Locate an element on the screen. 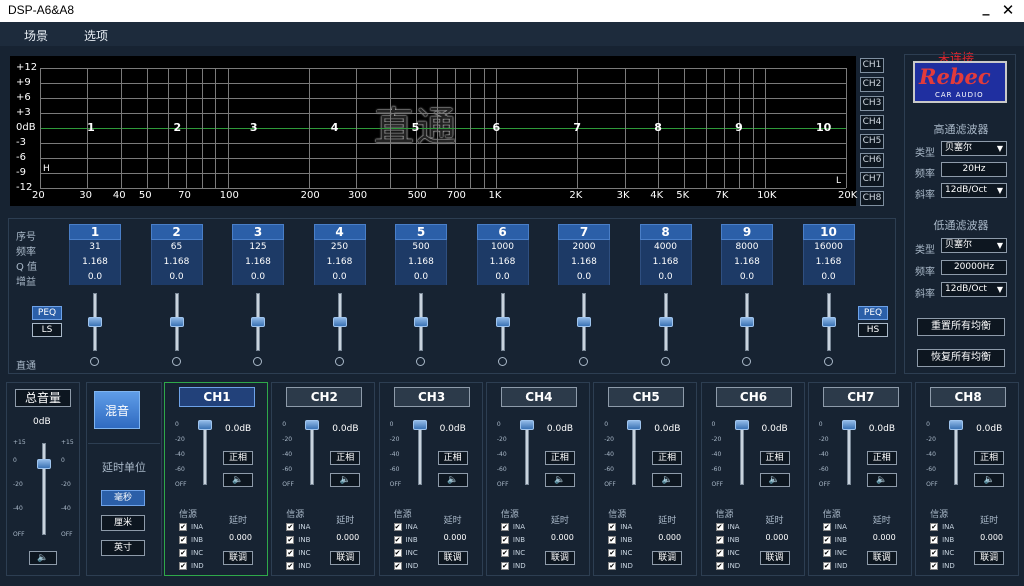 The width and height of the screenshot is (1024, 586). band-freq: 65 is located at coordinates (176, 247).